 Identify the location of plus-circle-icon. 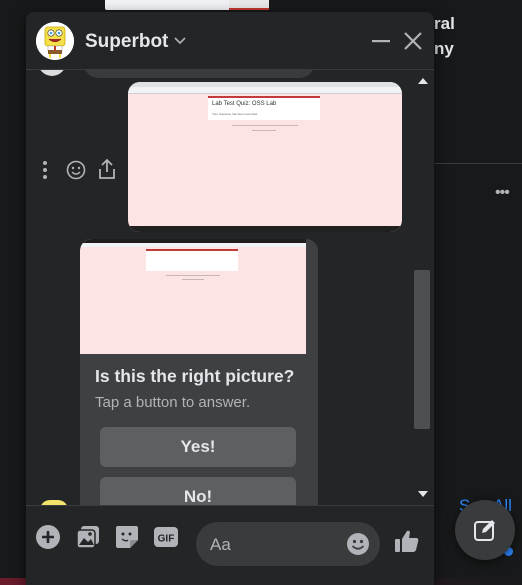
(48, 537).